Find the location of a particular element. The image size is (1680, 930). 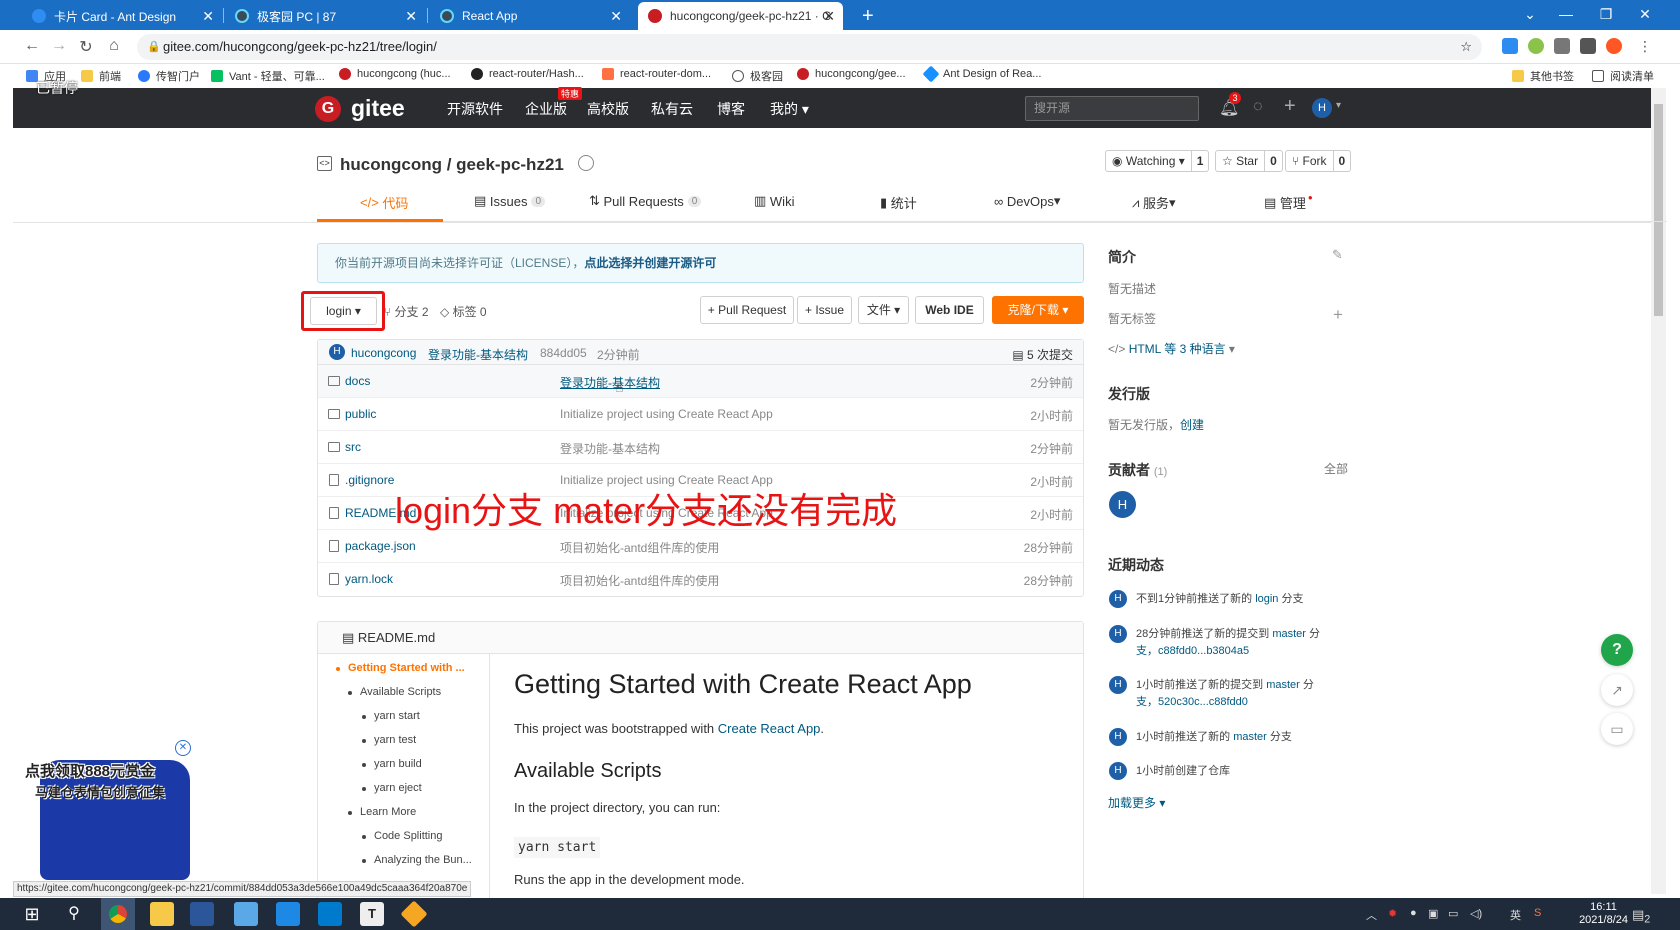

nav-private-cloud: 私有云 is located at coordinates (672, 109).